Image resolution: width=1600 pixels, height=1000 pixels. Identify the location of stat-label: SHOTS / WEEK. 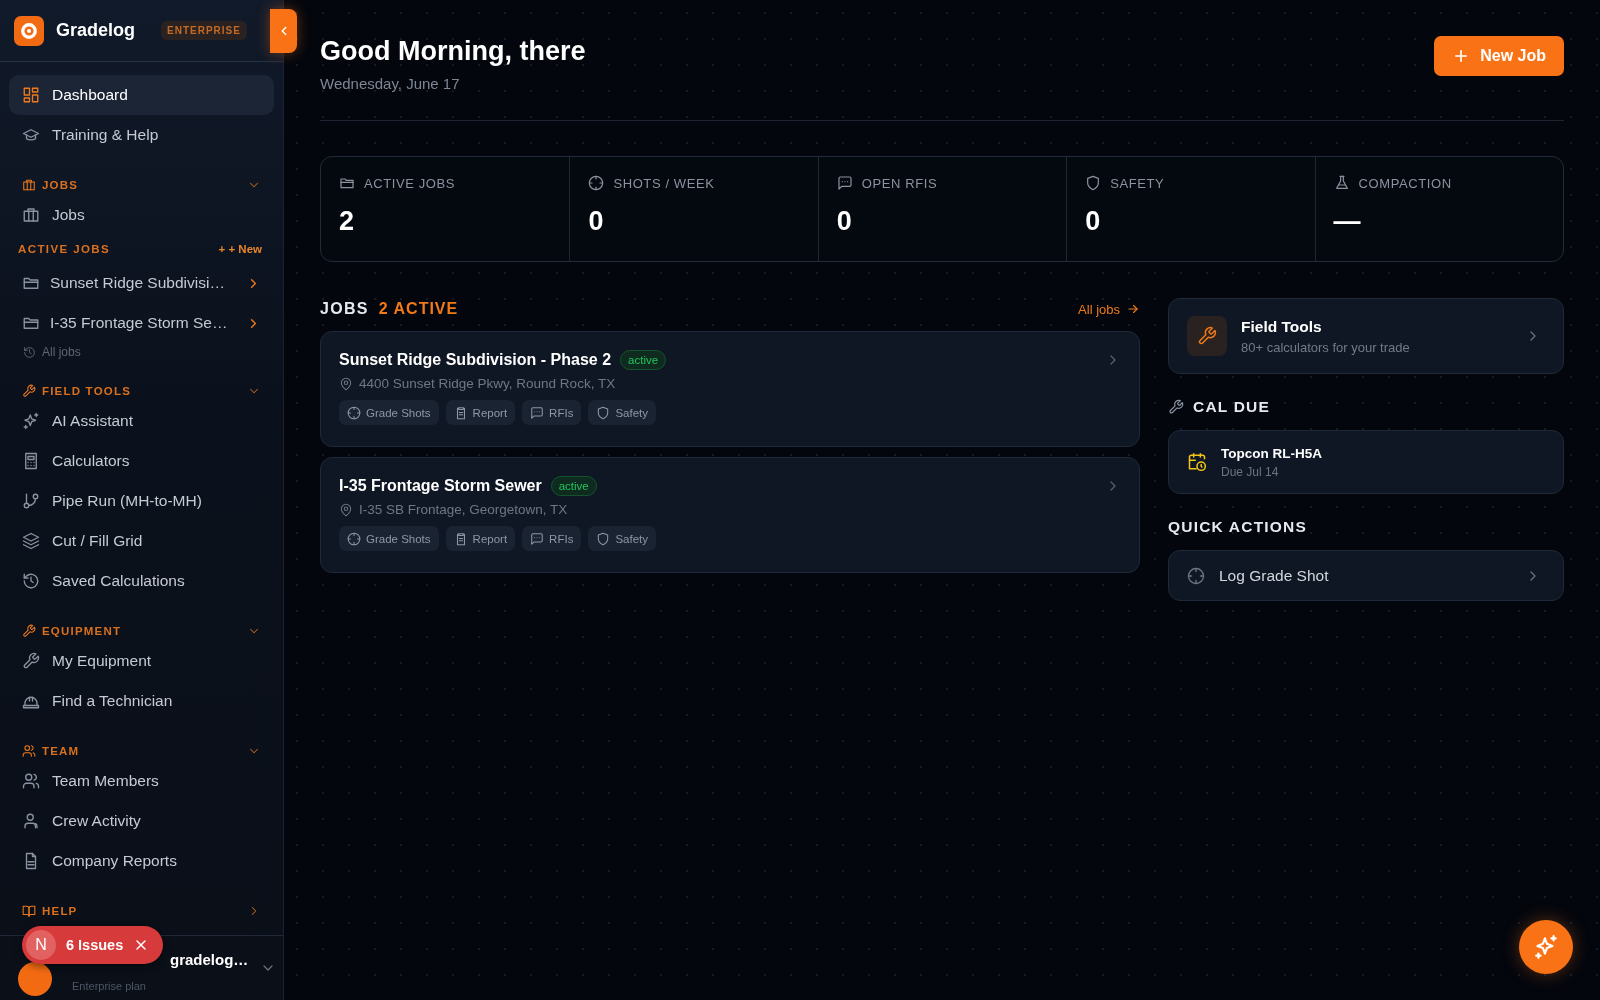
(664, 183).